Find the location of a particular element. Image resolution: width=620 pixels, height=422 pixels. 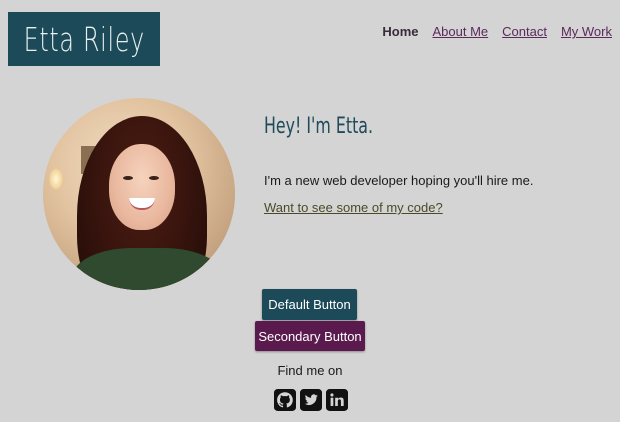

find-me-label: Find me on is located at coordinates (310, 370).